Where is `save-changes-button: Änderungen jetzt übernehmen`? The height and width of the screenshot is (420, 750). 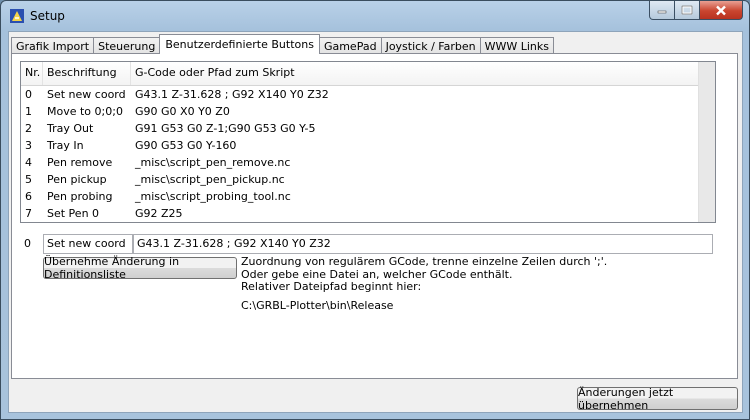
save-changes-button: Änderungen jetzt übernehmen is located at coordinates (657, 398).